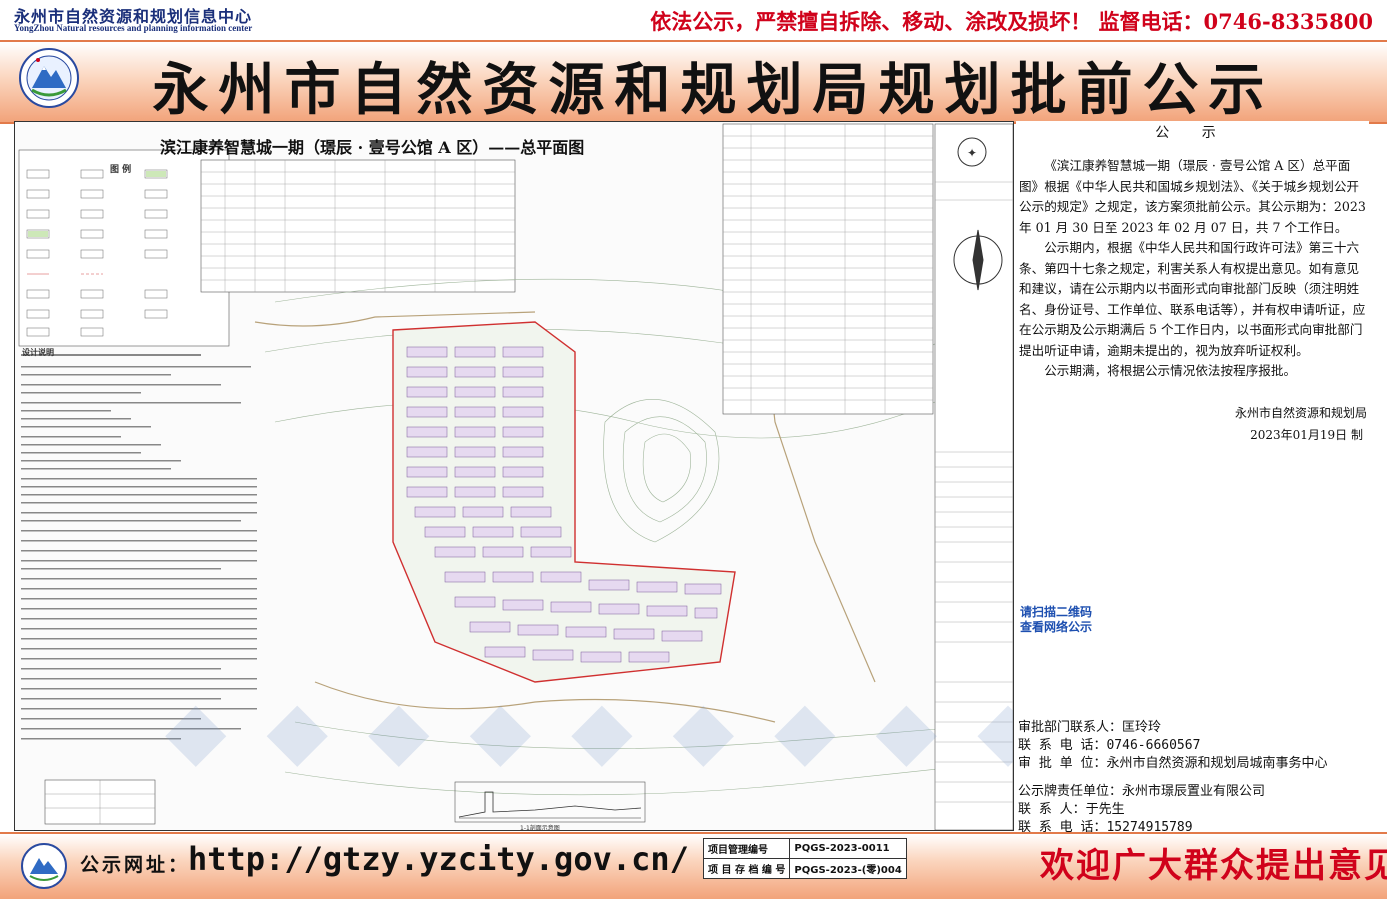 The height and width of the screenshot is (899, 1387). I want to click on contact-approver-phone: 联 系 电 话：0746-6660567, so click(1109, 745).